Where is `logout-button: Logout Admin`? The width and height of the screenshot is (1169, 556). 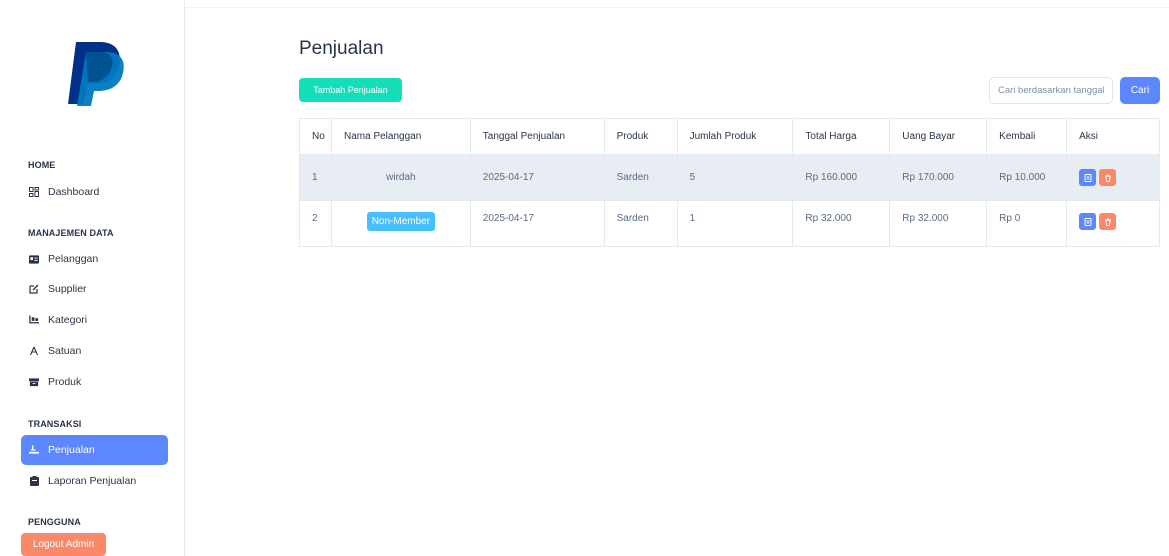
logout-button: Logout Admin is located at coordinates (63, 544).